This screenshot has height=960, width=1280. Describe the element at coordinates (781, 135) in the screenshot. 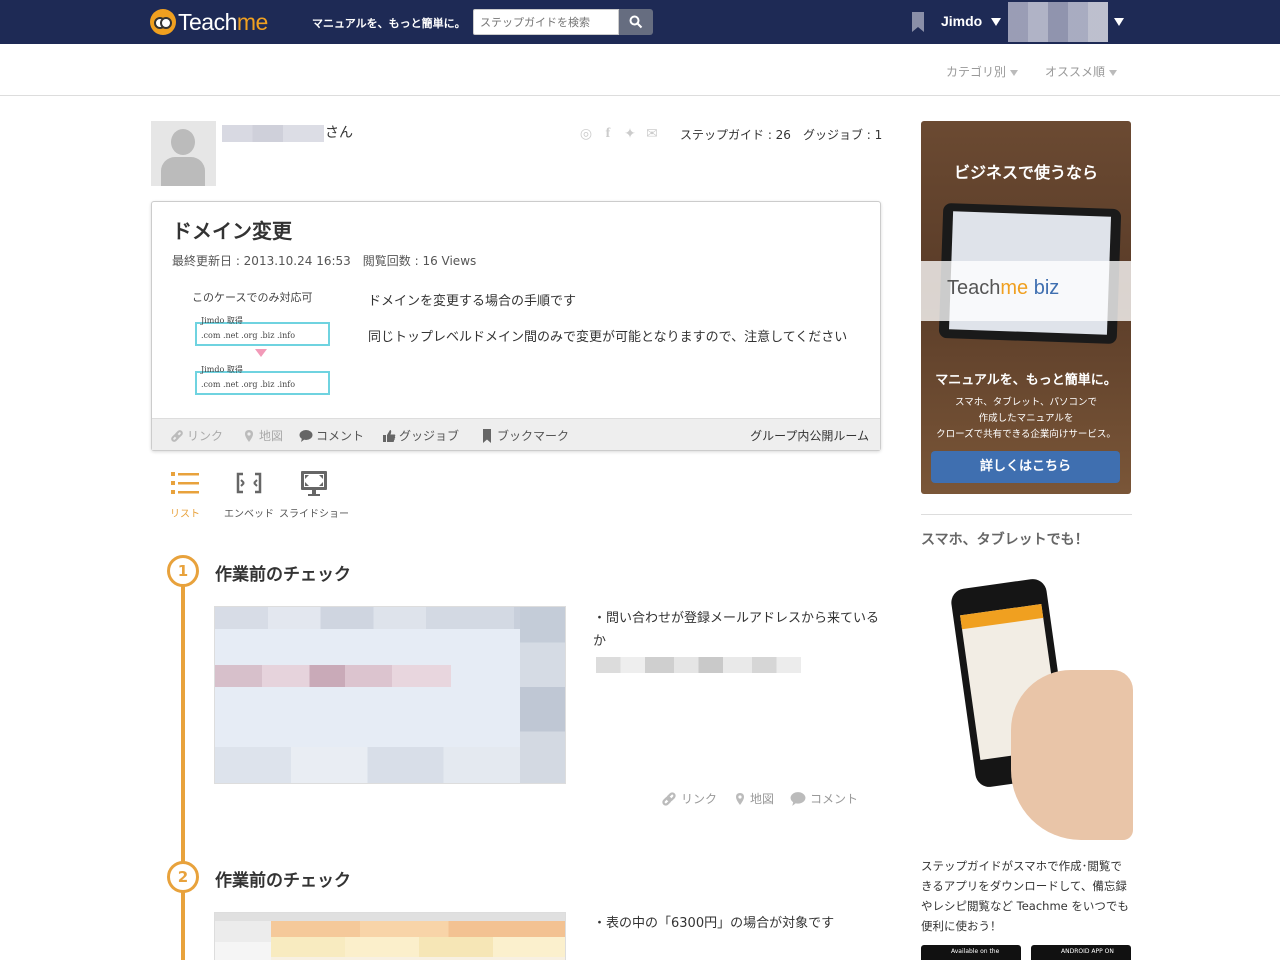

I see `profile-stats: ステップガイド : 26 グッジョブ : 1` at that location.